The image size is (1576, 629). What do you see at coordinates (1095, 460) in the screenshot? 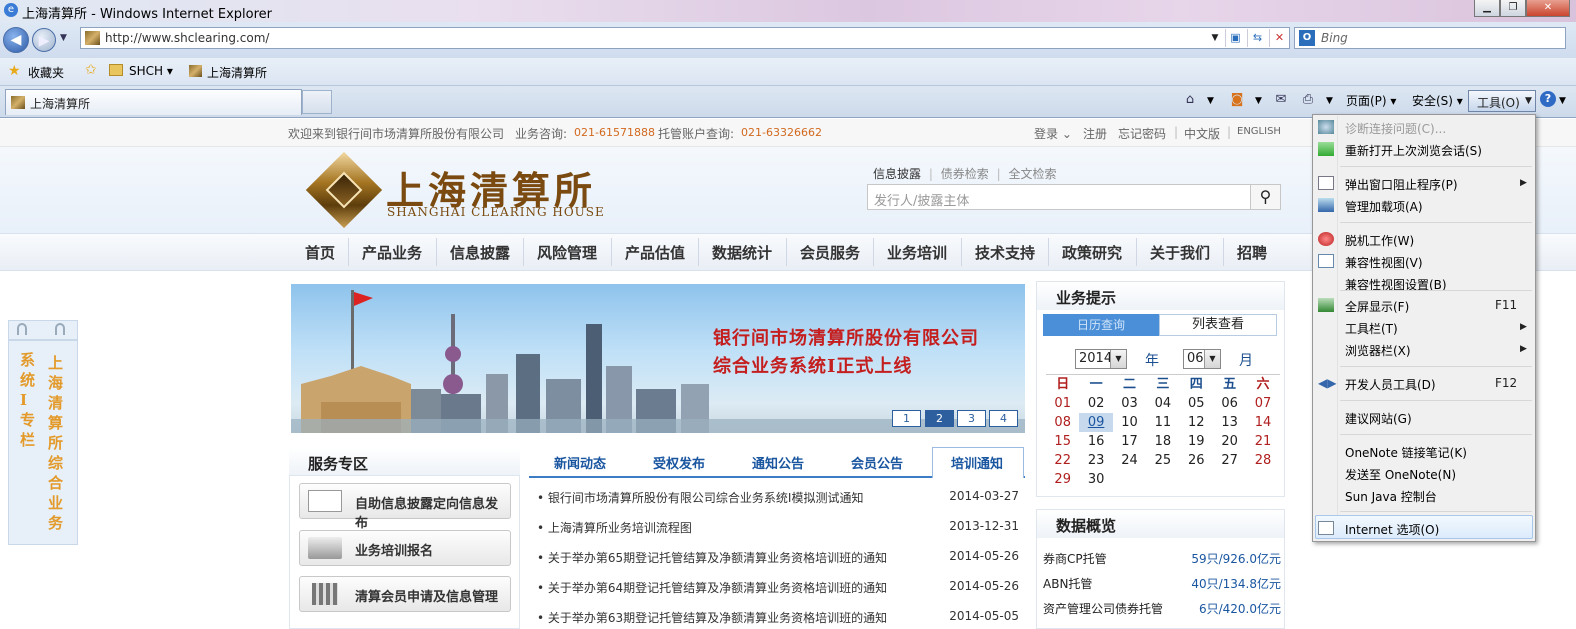
I see `calendar-day: 23` at bounding box center [1095, 460].